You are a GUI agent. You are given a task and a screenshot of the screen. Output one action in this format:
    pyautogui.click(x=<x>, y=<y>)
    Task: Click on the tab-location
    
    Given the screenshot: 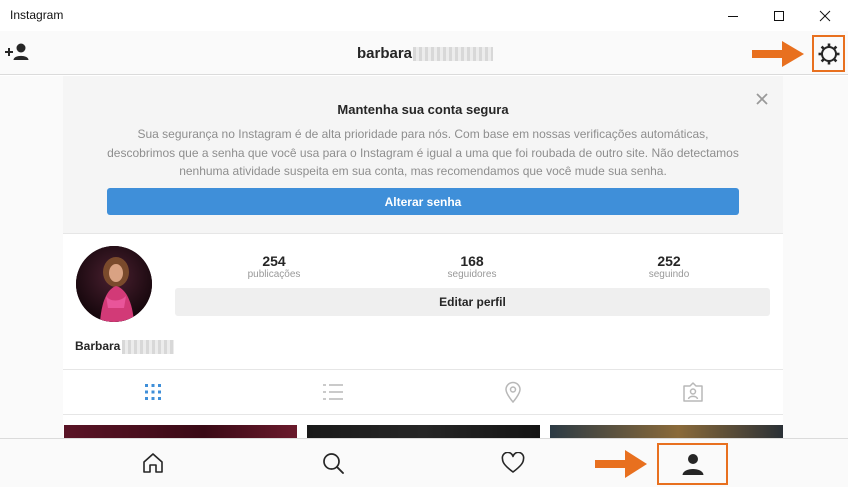 What is the action you would take?
    pyautogui.click(x=513, y=392)
    